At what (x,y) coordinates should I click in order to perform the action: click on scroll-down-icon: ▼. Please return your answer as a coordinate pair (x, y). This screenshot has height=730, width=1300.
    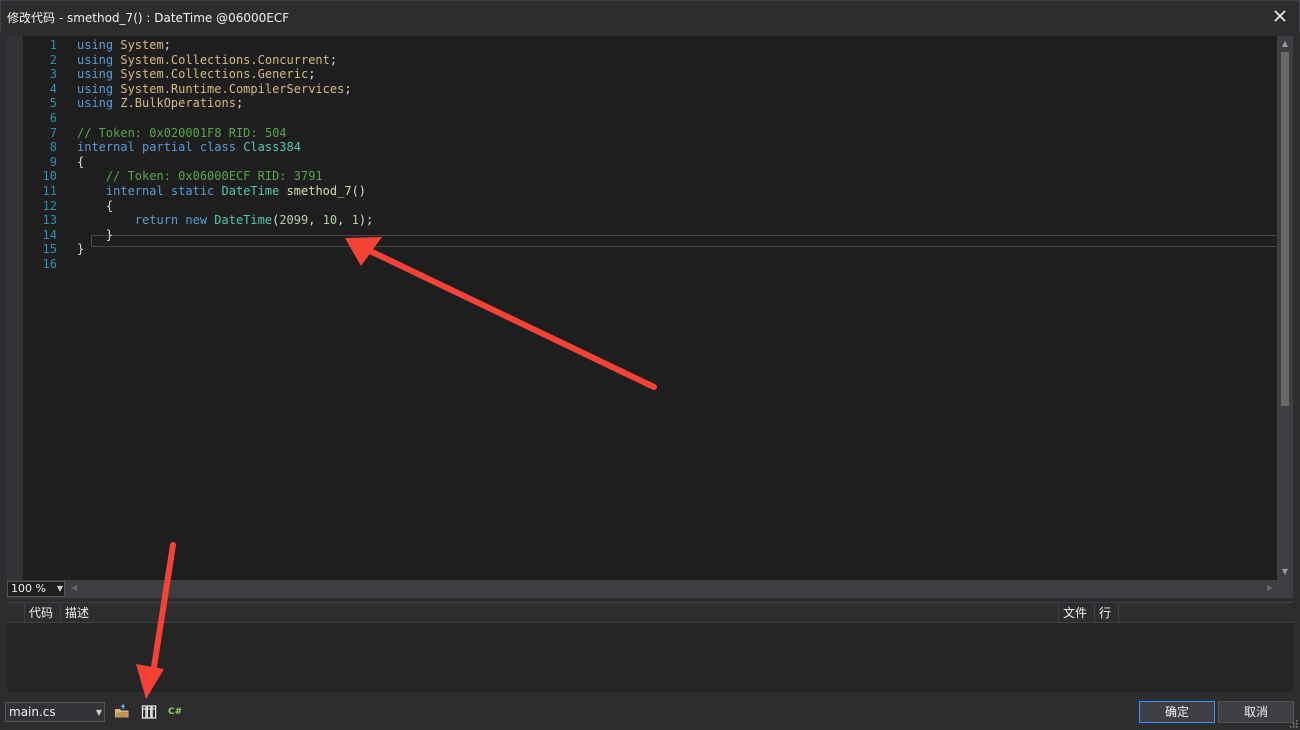
    Looking at the image, I should click on (1285, 572).